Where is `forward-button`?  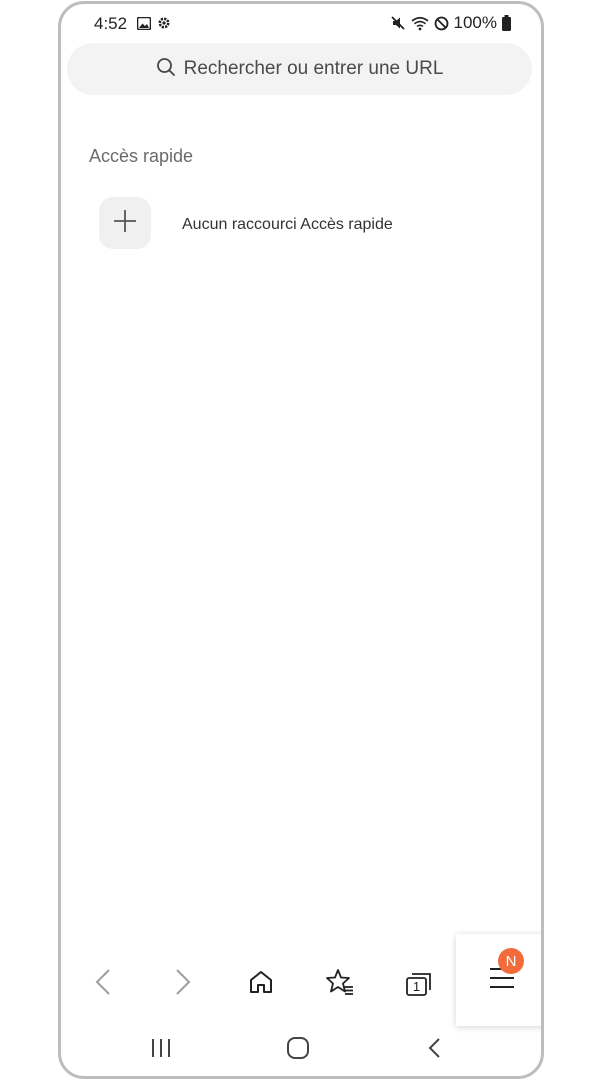 forward-button is located at coordinates (183, 984).